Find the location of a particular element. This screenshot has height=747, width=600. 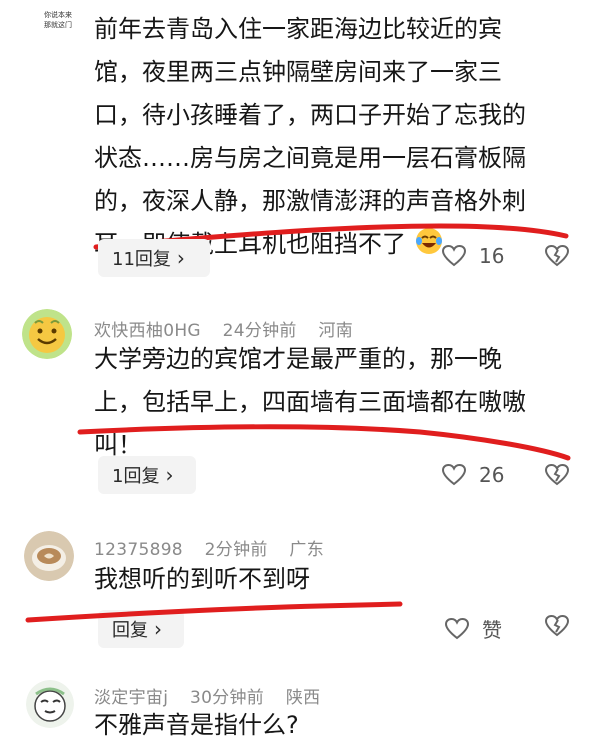

comment-2-text: 大学旁边的宾馆才是最严重的，那一晚 上，包括早上，四面墙有三面墙都在嗷嗷 叫！ is located at coordinates (339, 402).